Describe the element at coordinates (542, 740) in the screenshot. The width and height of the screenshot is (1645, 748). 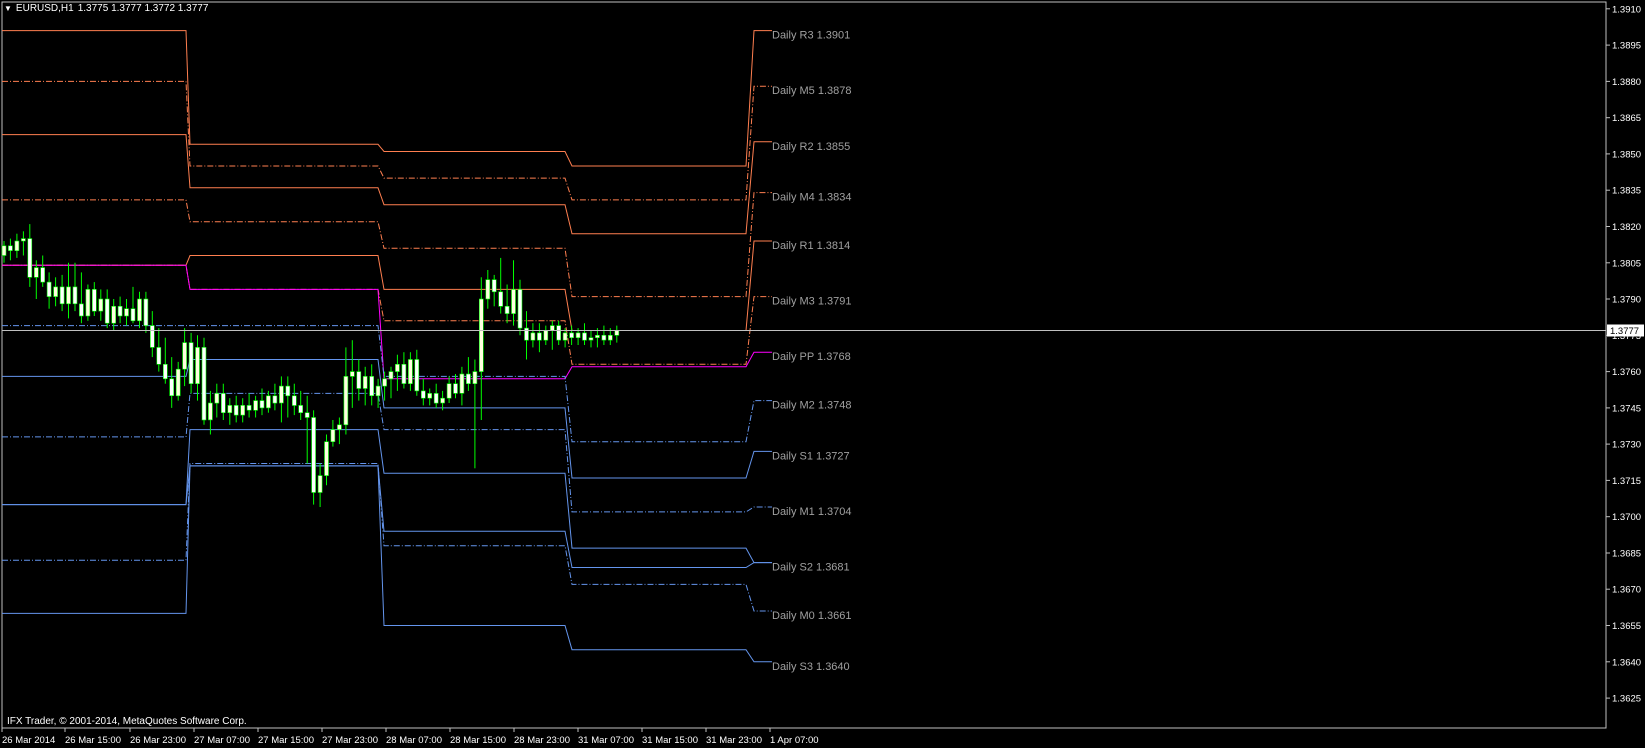
I see `x-tick-label: 28 Mar 23:00` at that location.